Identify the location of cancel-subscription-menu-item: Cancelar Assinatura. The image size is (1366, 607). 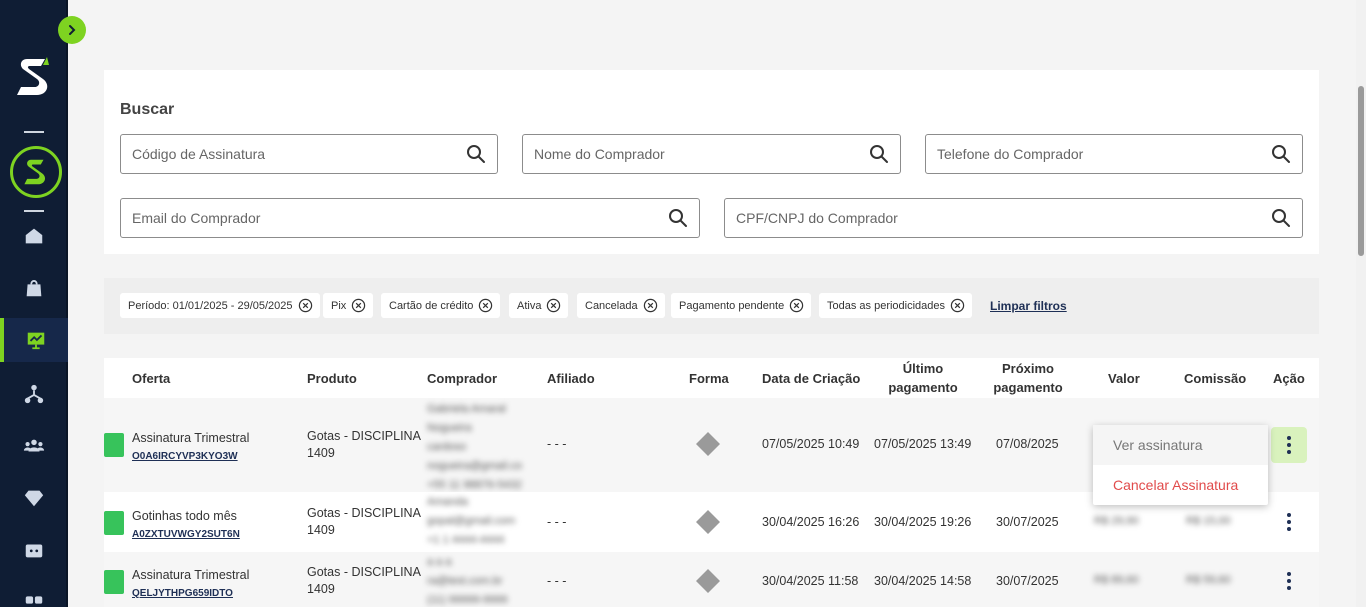
(1180, 485).